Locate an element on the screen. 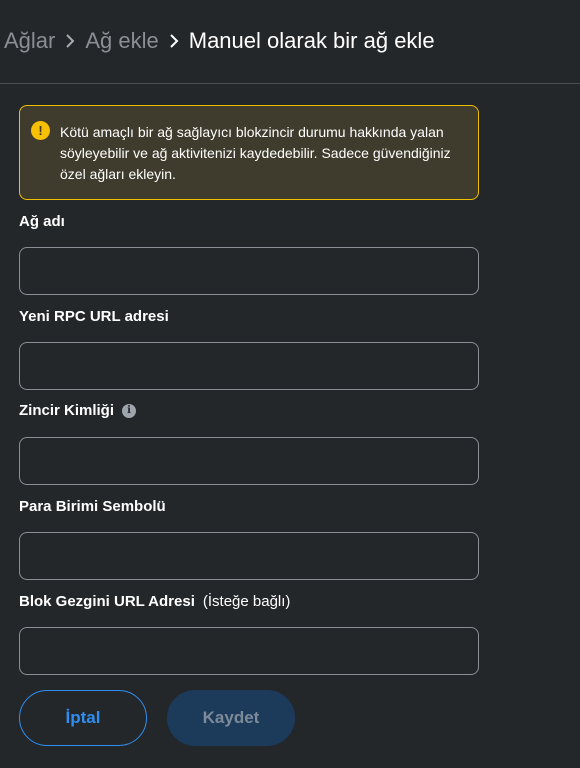 This screenshot has height=768, width=580. network-name-label: Ağ adı is located at coordinates (42, 221).